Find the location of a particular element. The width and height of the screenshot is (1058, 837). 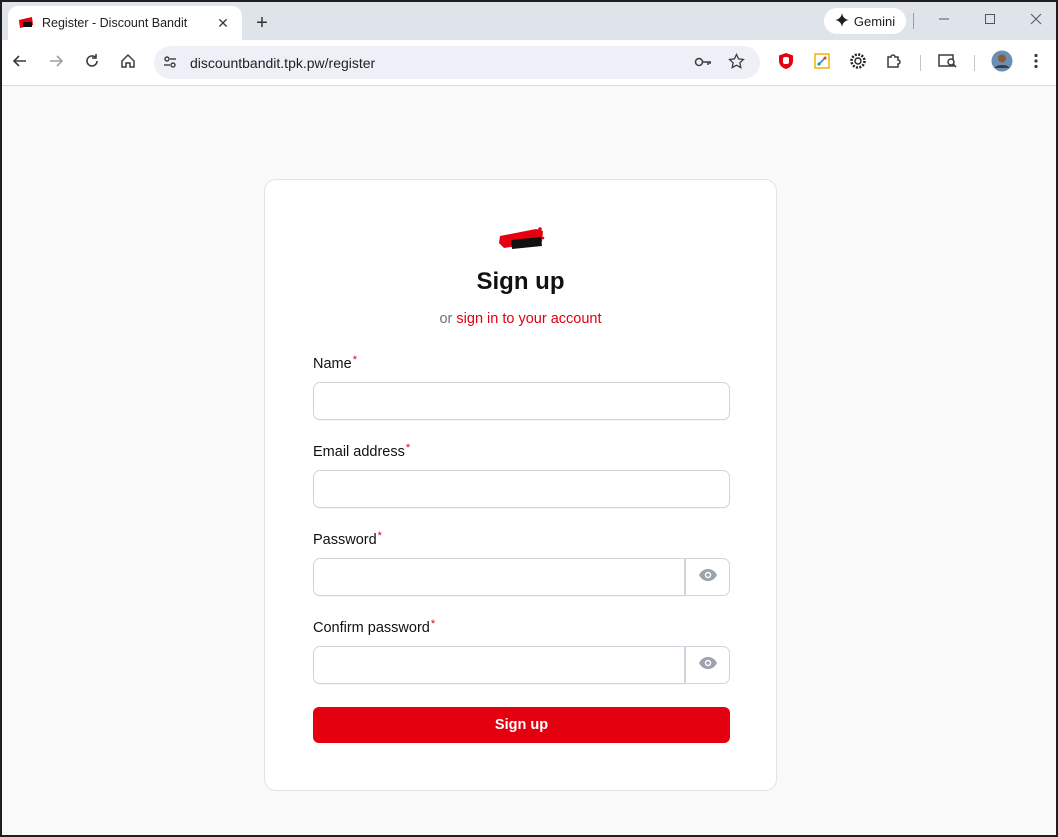

strip-divider is located at coordinates (913, 21).